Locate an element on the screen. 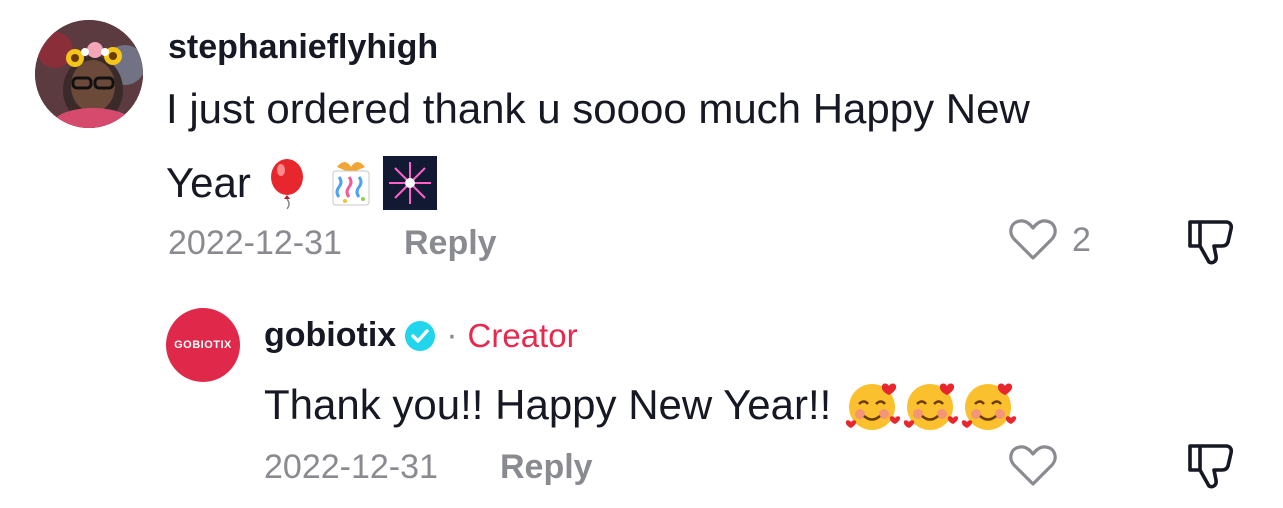 The width and height of the screenshot is (1283, 508). reply-date: 2022-12-31 is located at coordinates (351, 467).